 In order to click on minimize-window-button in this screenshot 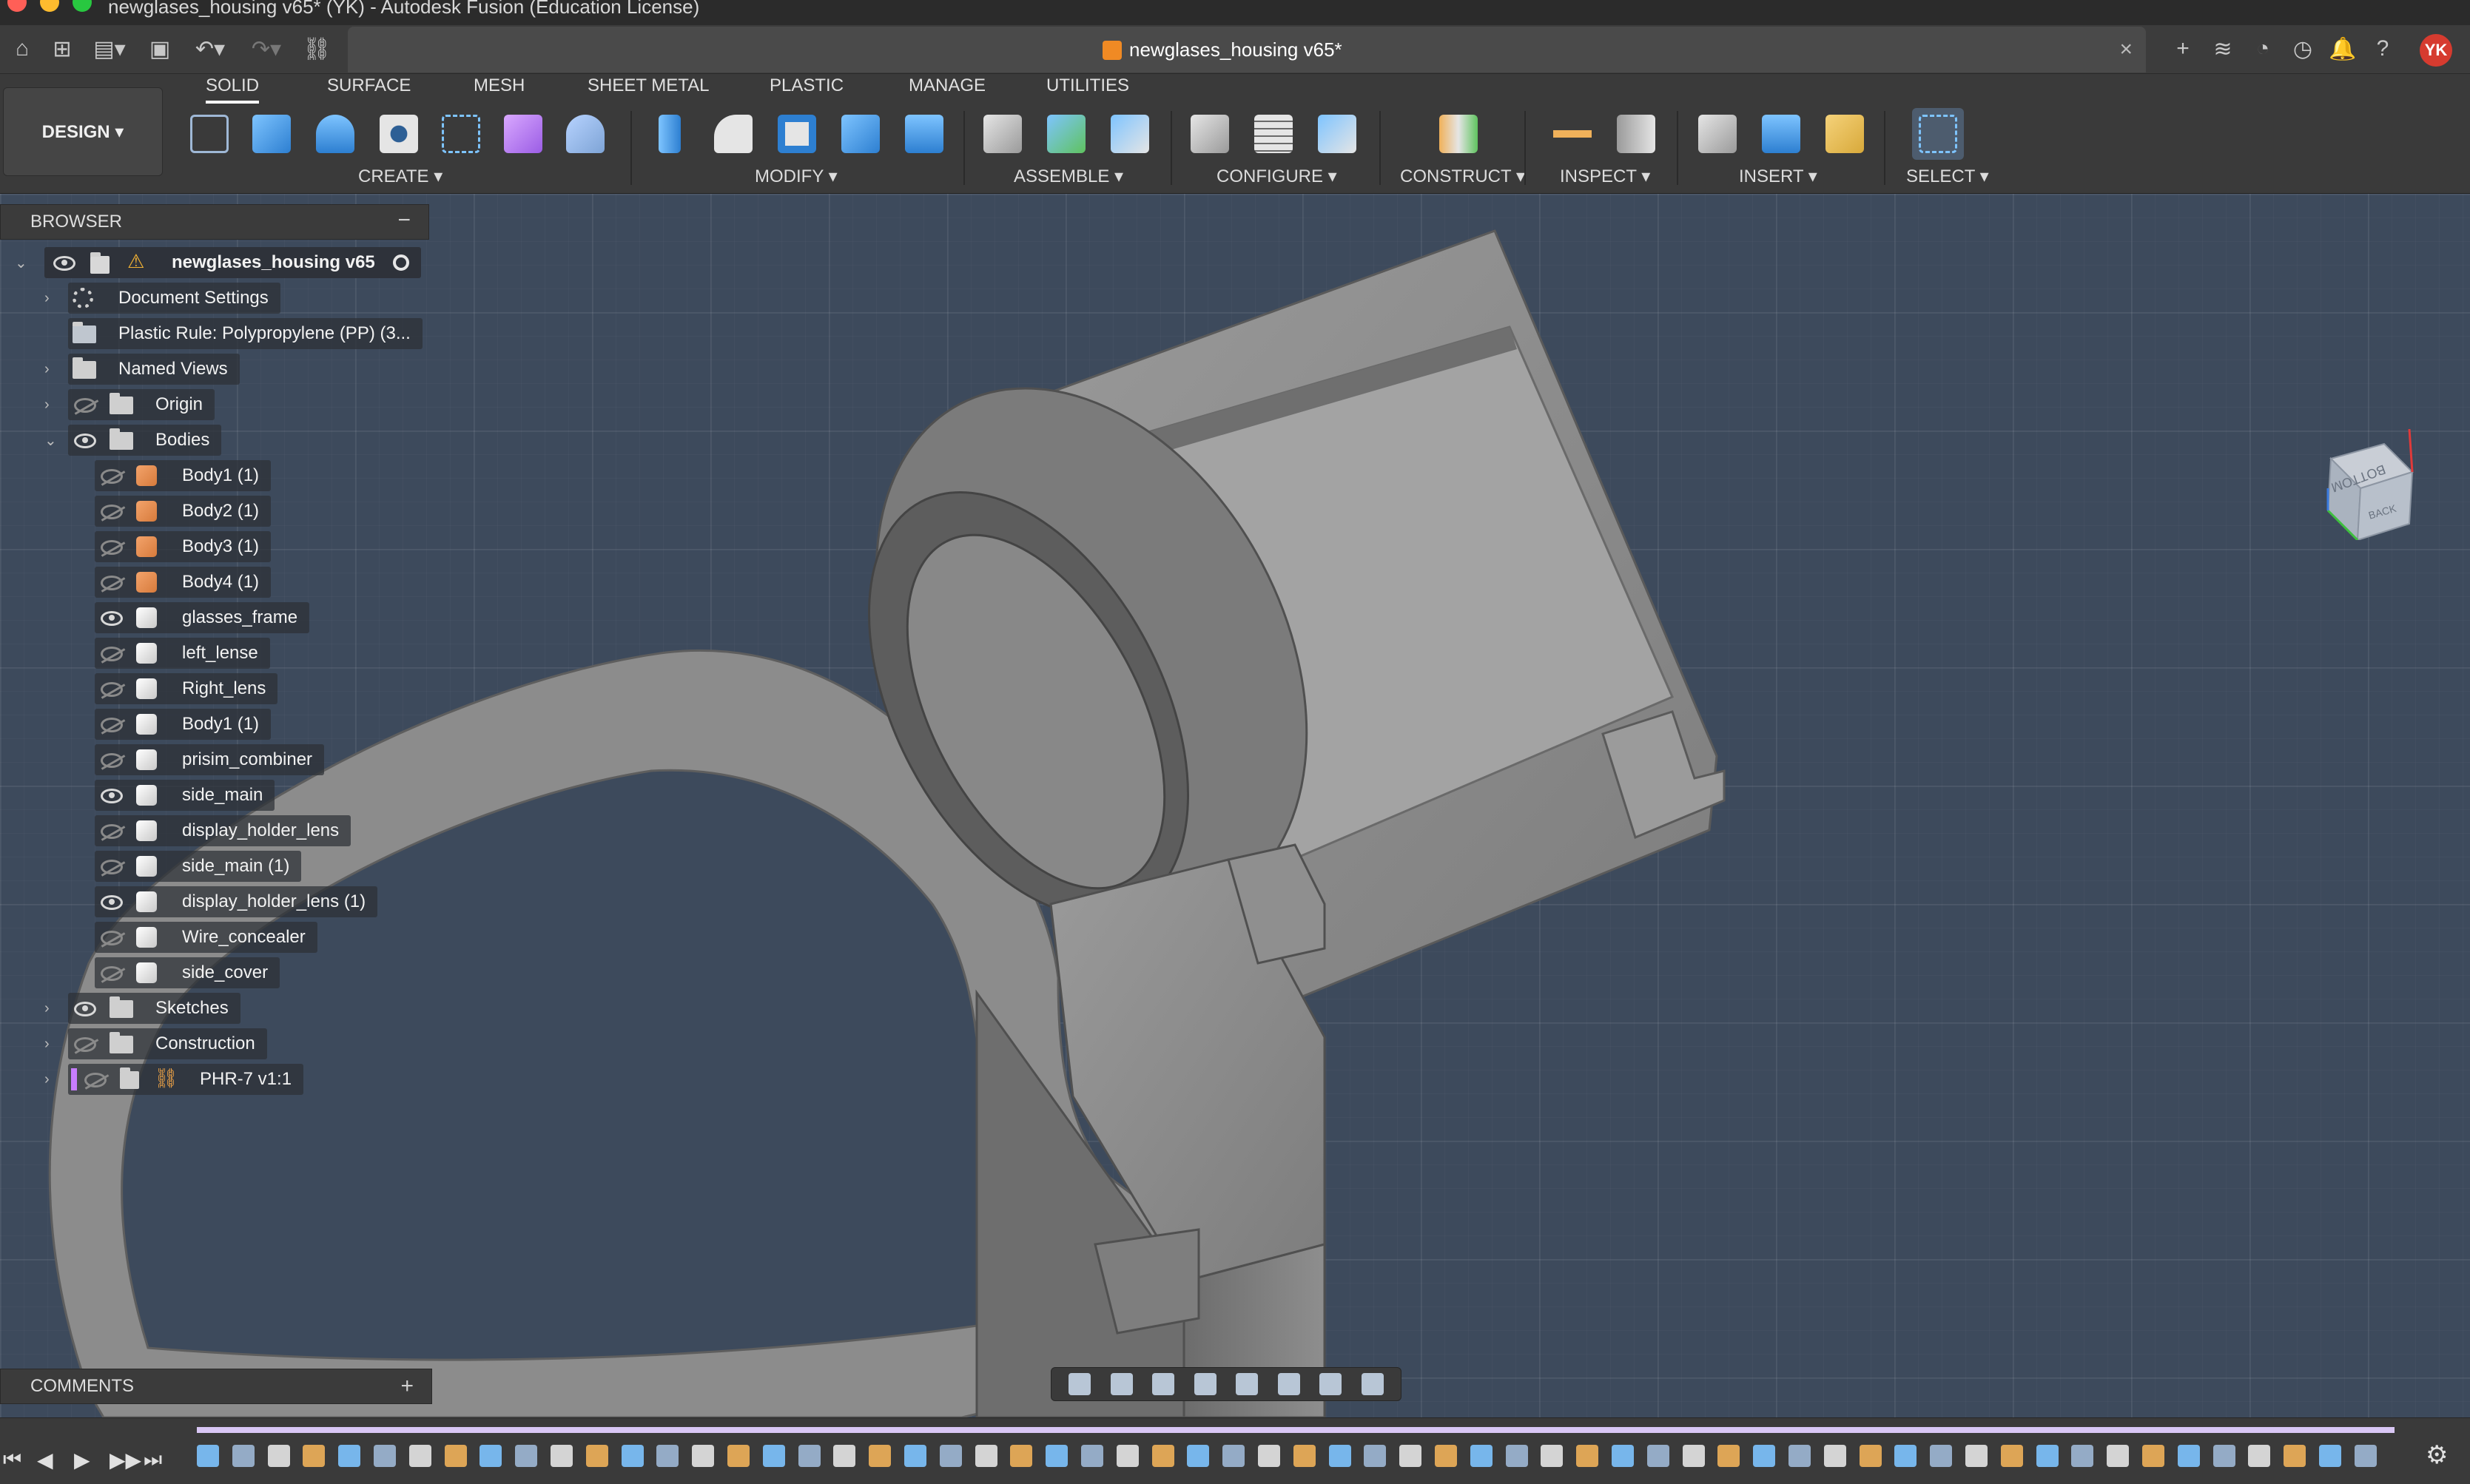, I will do `click(49, 6)`.